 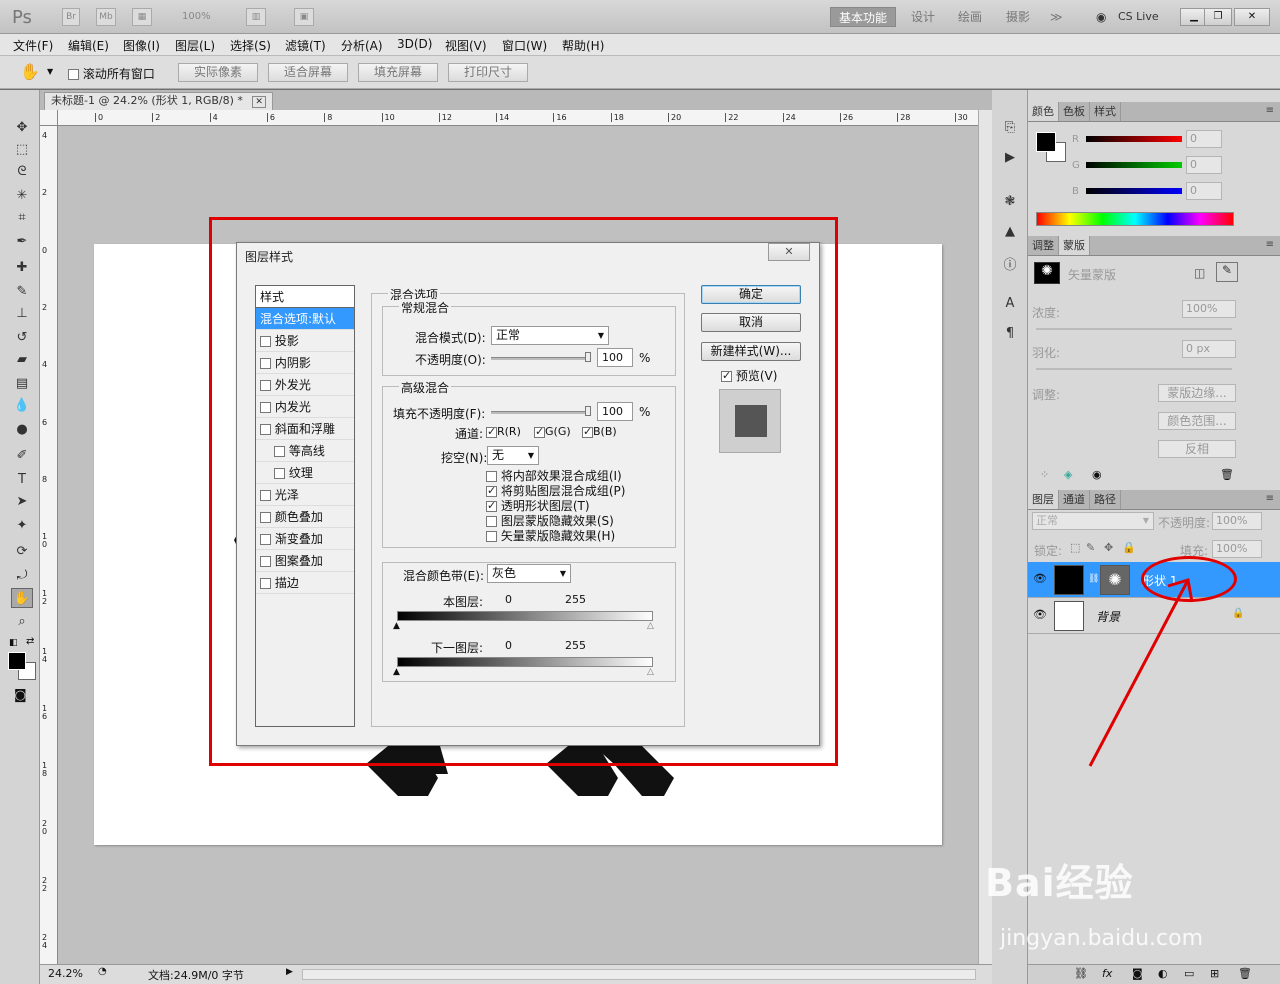 I want to click on type-tool-icon: T, so click(x=22, y=480).